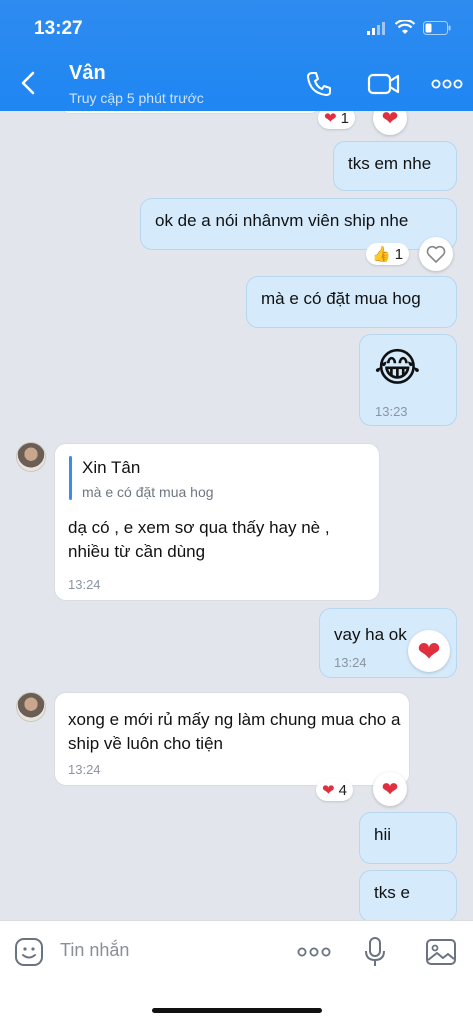 This screenshot has width=473, height=1024. I want to click on message-bubble-outgoing: ok de a nói nhânvm viên ship nhe, so click(298, 224).